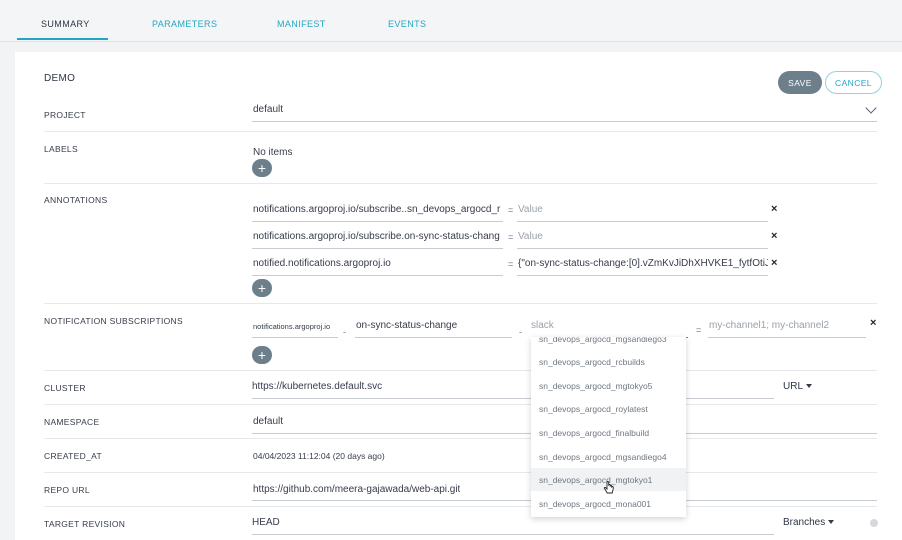 Image resolution: width=902 pixels, height=540 pixels. Describe the element at coordinates (451, 21) in the screenshot. I see `tab-bar: SUMMARY PARAMETERS MANIFEST EVENTS` at that location.